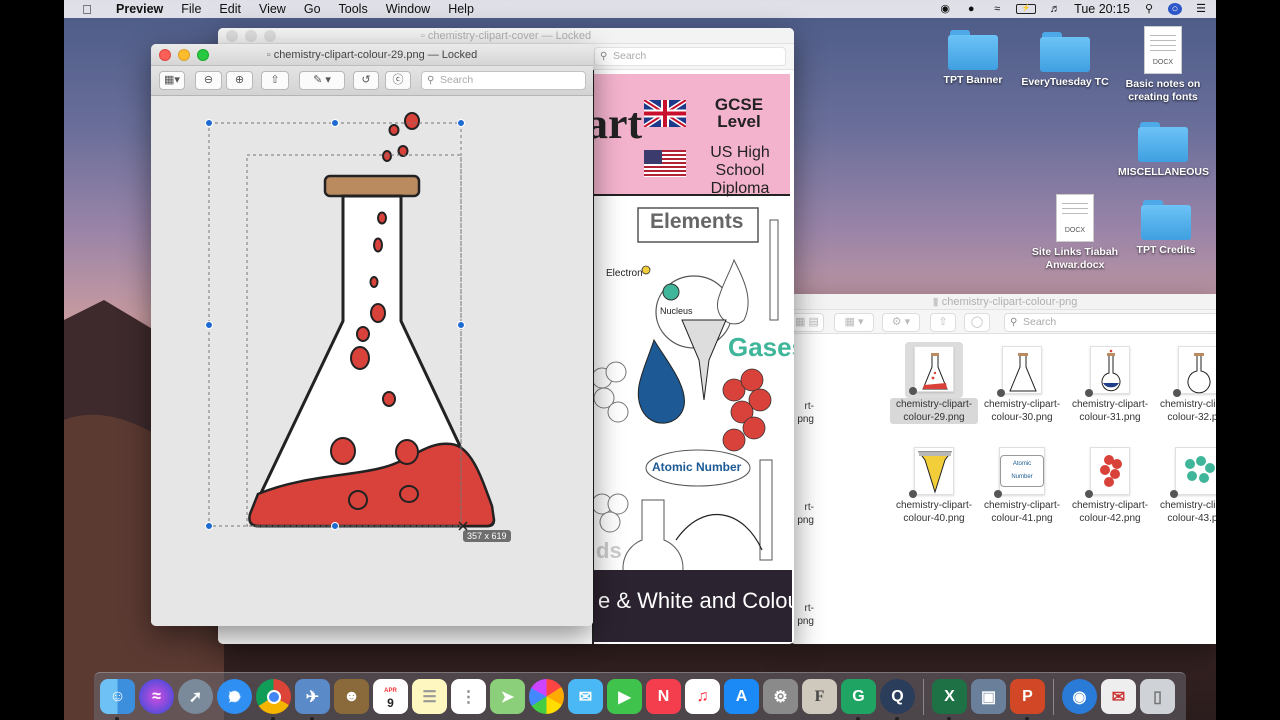 The width and height of the screenshot is (1280, 720). What do you see at coordinates (819, 696) in the screenshot?
I see `font-book-dock-icon: F` at bounding box center [819, 696].